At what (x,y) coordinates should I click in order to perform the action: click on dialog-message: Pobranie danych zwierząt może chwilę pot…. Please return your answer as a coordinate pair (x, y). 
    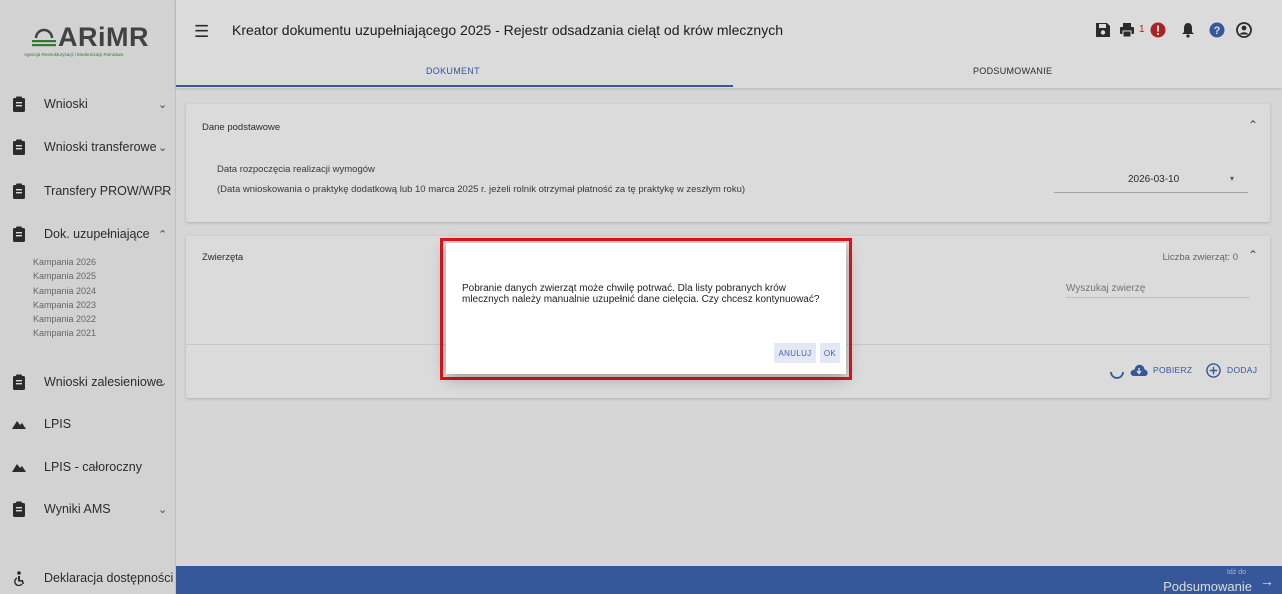
    Looking at the image, I should click on (641, 294).